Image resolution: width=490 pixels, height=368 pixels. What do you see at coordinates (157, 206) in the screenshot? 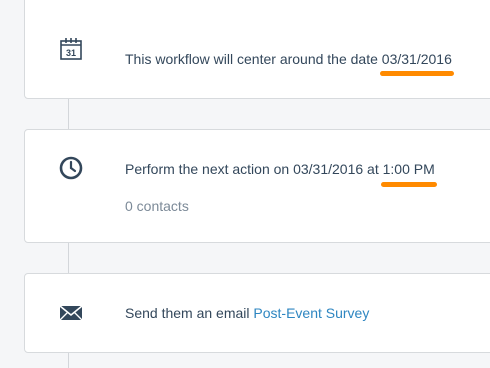
I see `contacts-count: 0 contacts` at bounding box center [157, 206].